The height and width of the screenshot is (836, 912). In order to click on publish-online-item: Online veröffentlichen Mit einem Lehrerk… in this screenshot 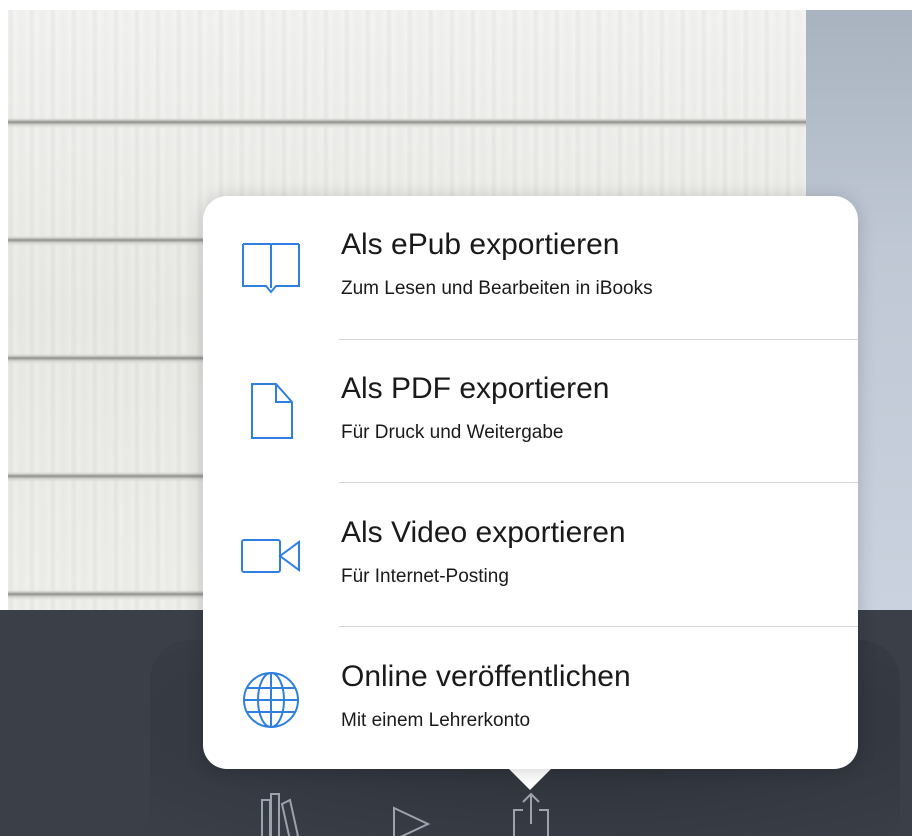, I will do `click(530, 700)`.